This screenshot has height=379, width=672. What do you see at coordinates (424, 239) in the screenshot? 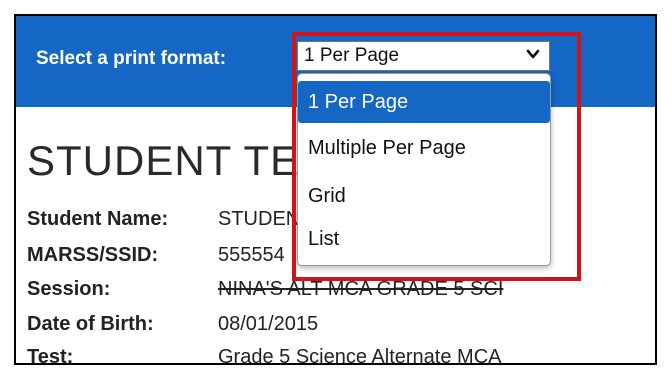
I see `option-list: List` at bounding box center [424, 239].